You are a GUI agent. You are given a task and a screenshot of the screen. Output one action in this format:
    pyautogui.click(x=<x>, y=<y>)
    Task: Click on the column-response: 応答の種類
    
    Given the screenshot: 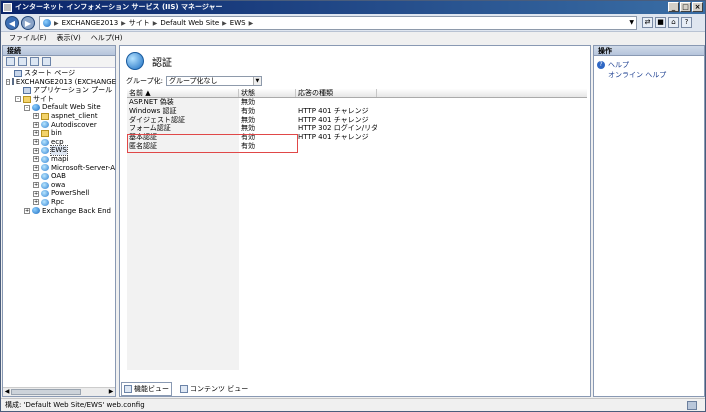 What is the action you would take?
    pyautogui.click(x=336, y=93)
    